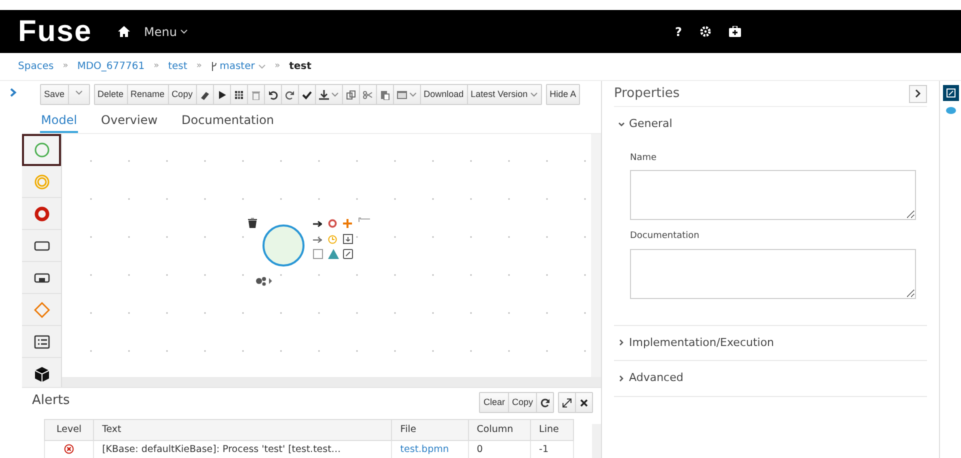  I want to click on hide-button: Hide A, so click(563, 94).